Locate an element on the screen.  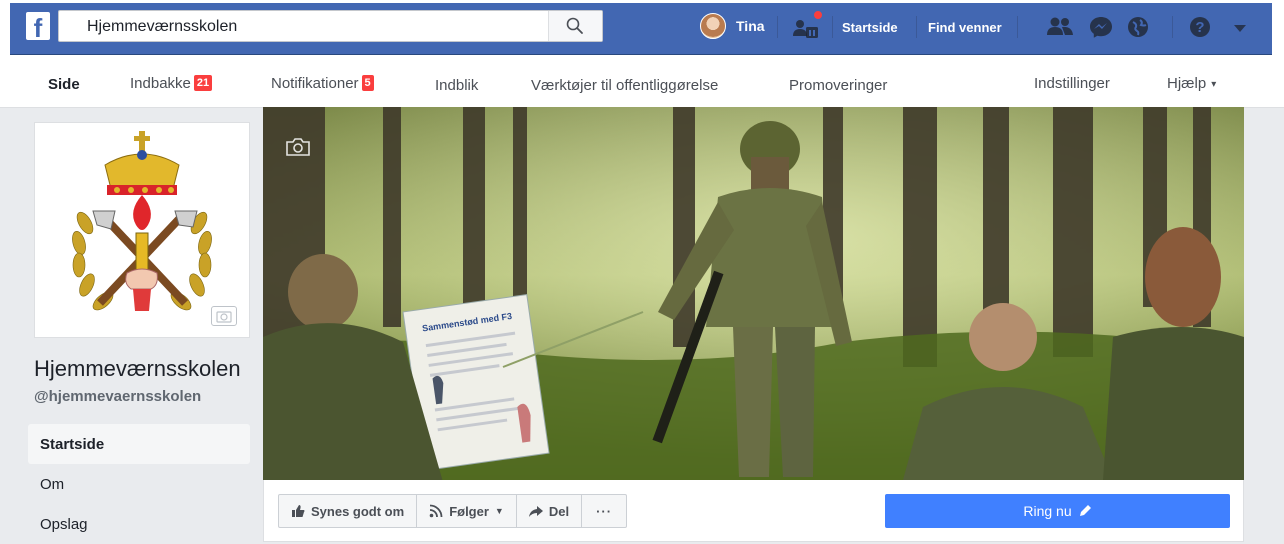
like-button: Synes godt om is located at coordinates (348, 511).